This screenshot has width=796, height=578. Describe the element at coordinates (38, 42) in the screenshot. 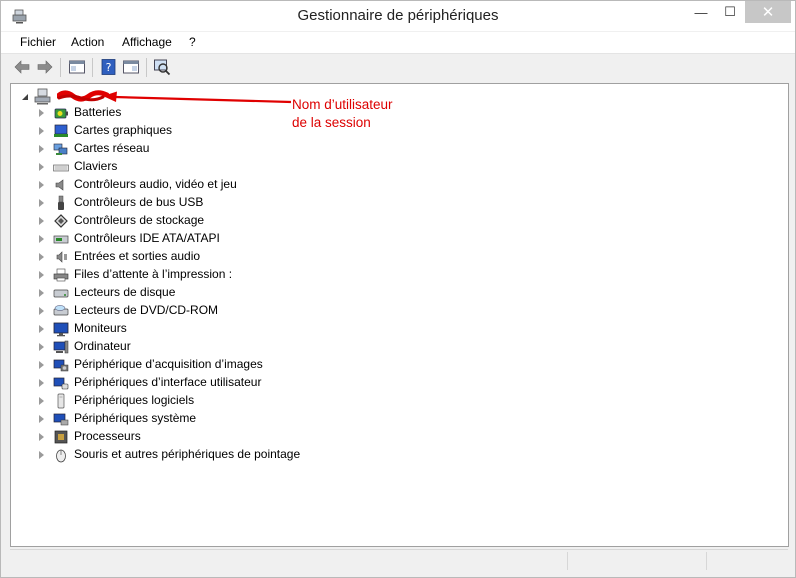

I see `menu-fichier: Fichier` at that location.